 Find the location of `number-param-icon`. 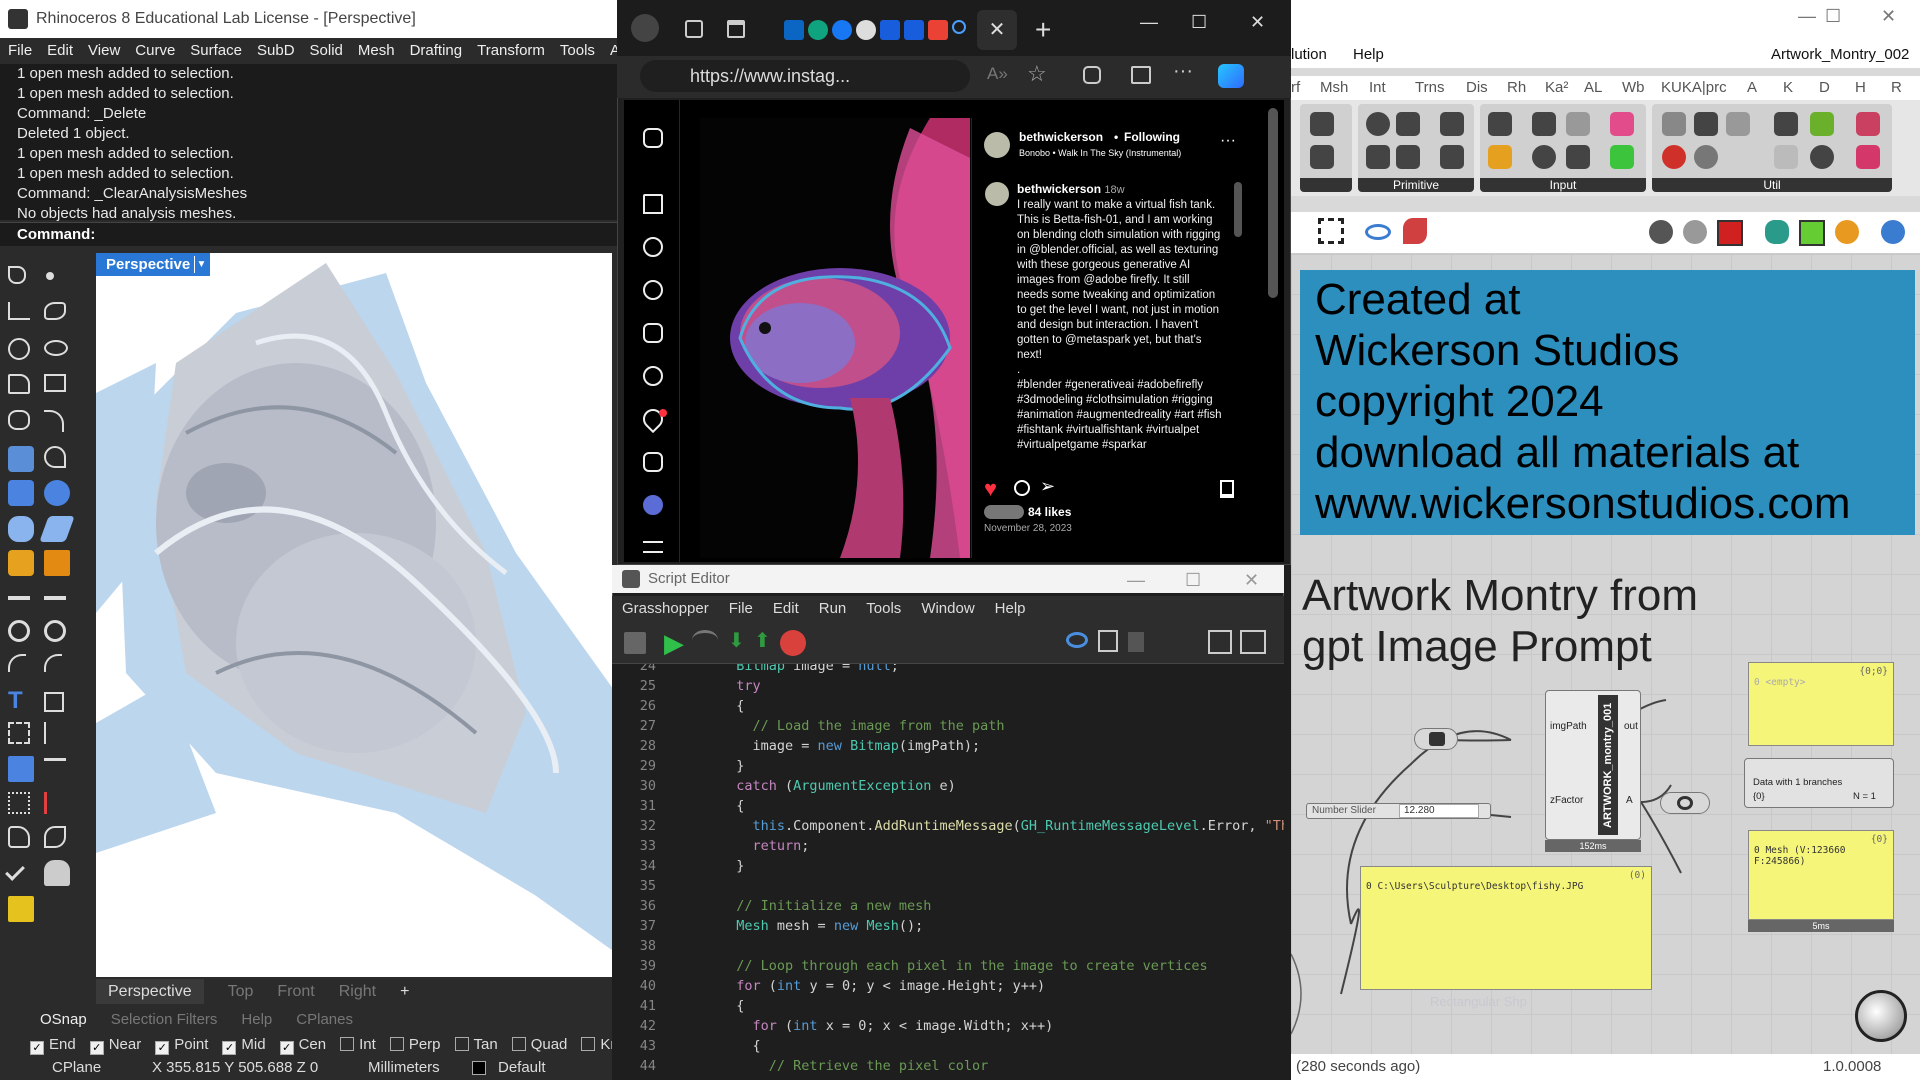

number-param-icon is located at coordinates (1452, 124).